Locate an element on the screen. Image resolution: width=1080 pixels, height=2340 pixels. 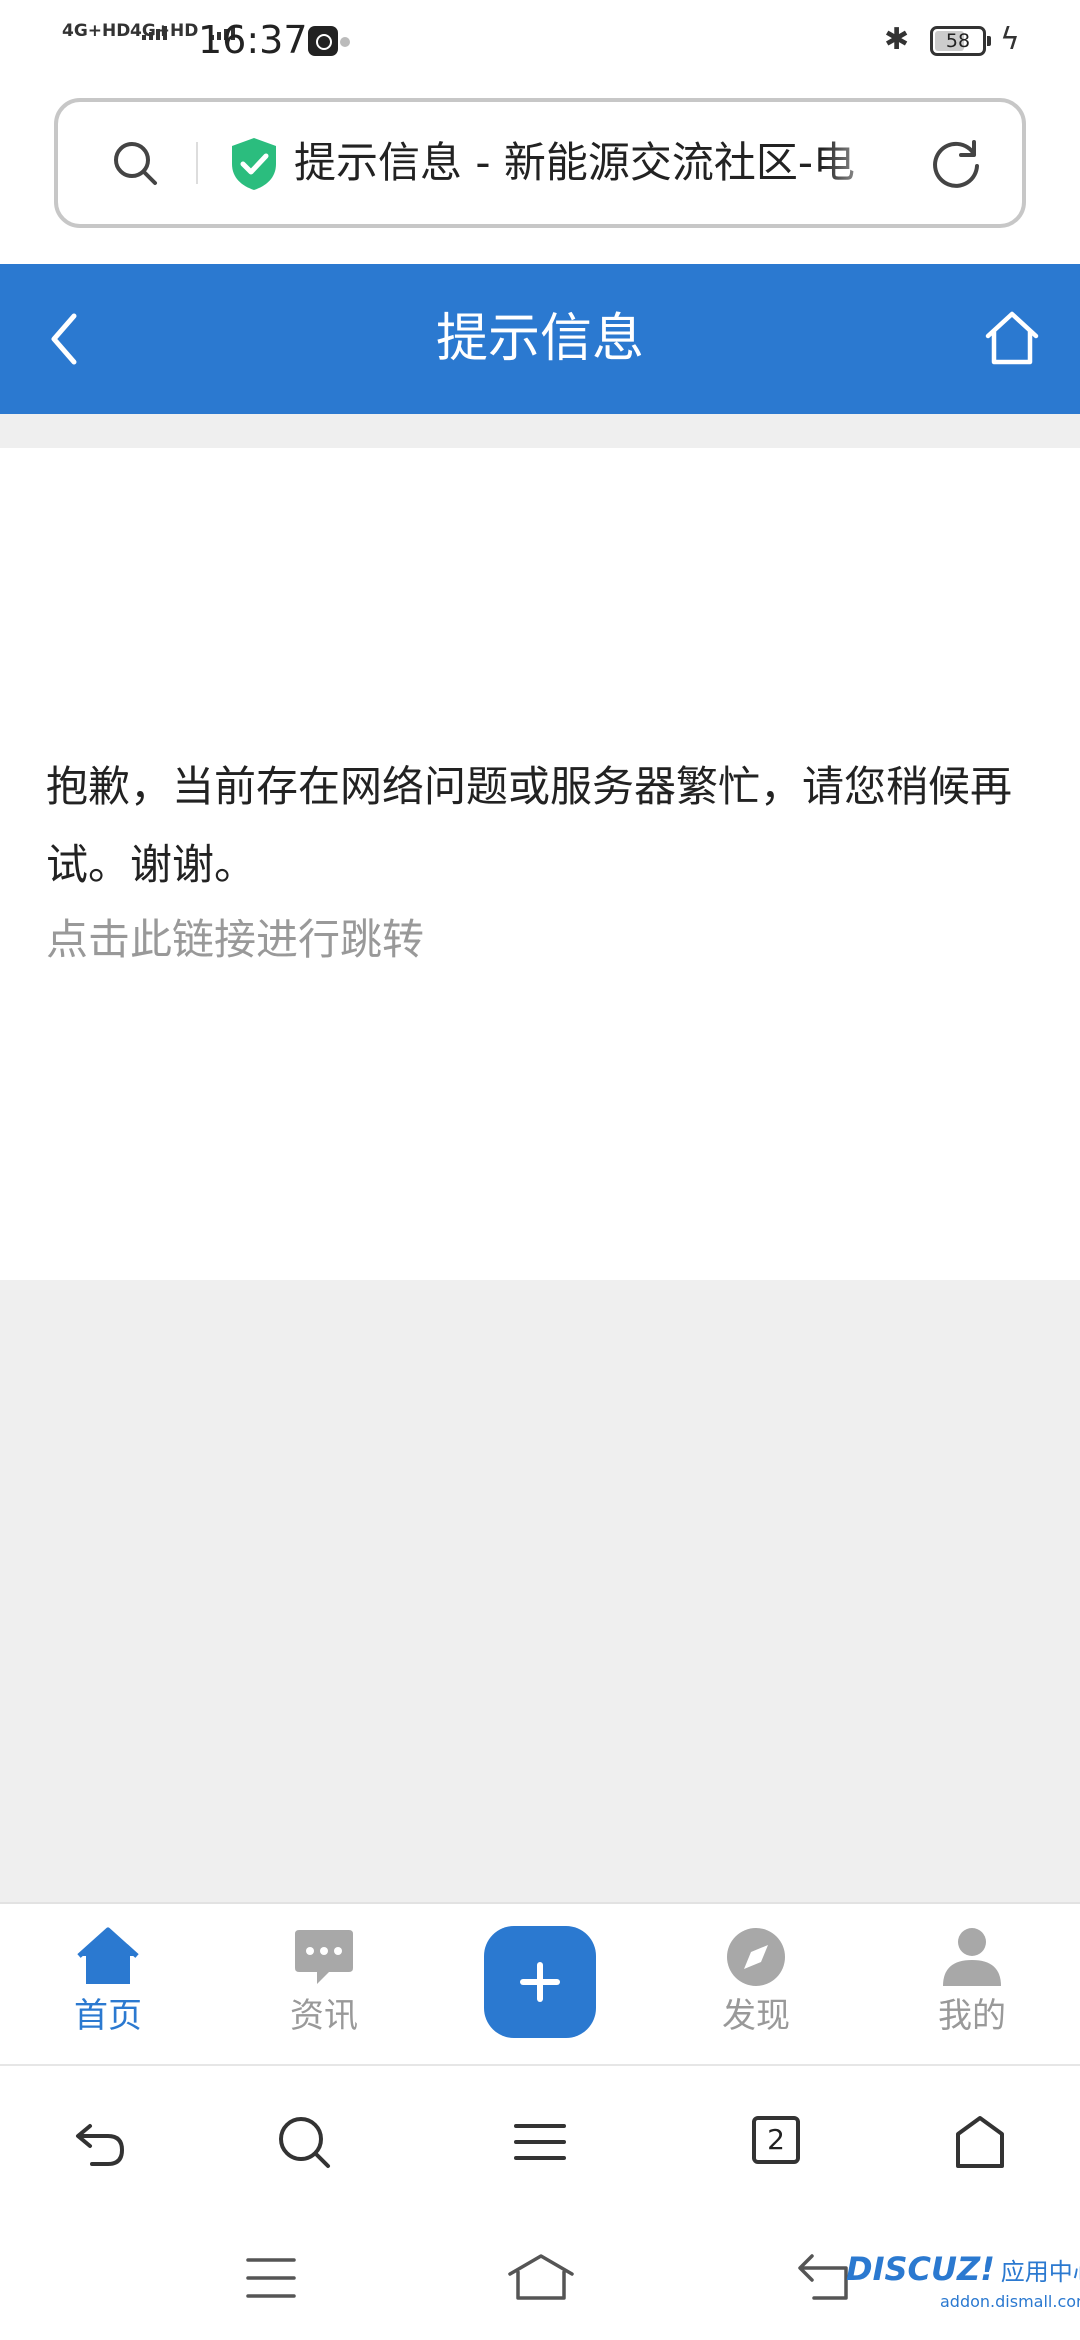
post-plus-button is located at coordinates (540, 1982).